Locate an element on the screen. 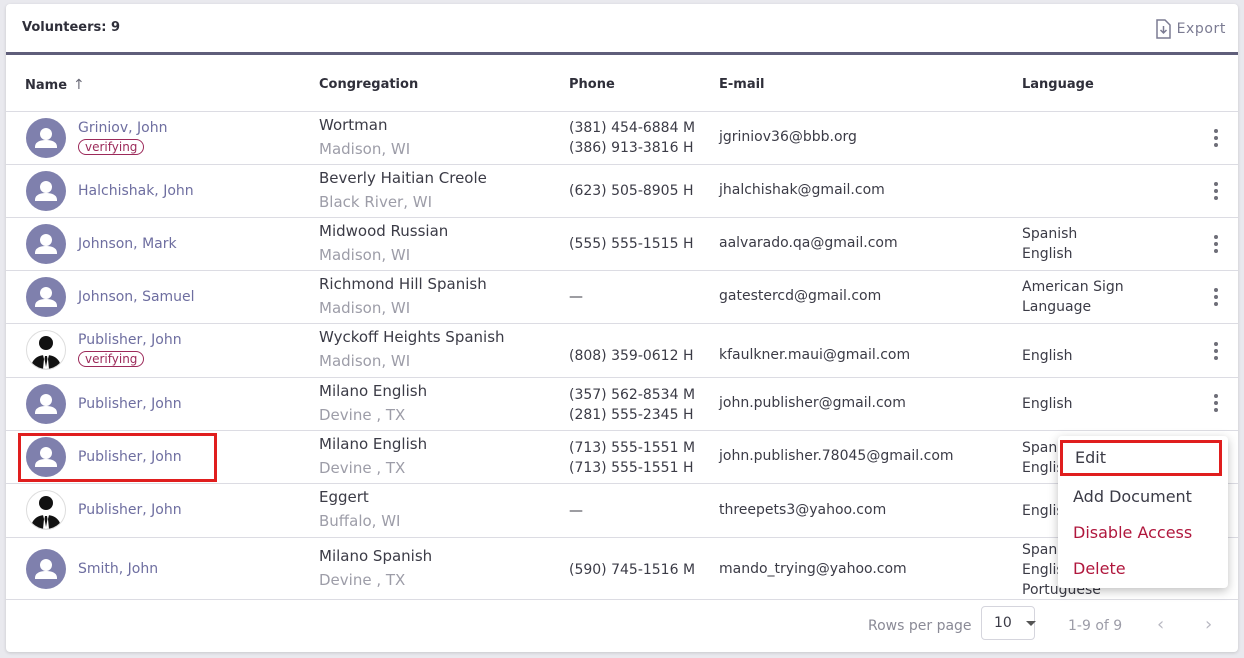 The image size is (1244, 658). volunteer-name-link: Smith, John is located at coordinates (118, 569).